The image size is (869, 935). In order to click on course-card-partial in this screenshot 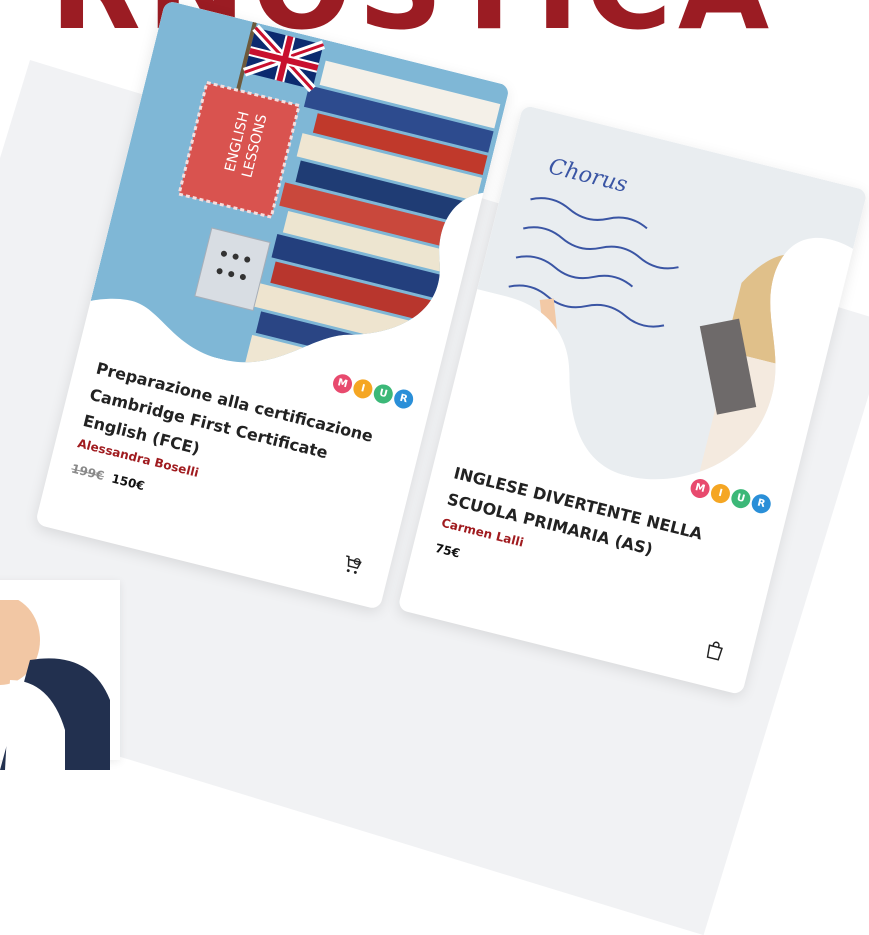, I will do `click(60, 675)`.